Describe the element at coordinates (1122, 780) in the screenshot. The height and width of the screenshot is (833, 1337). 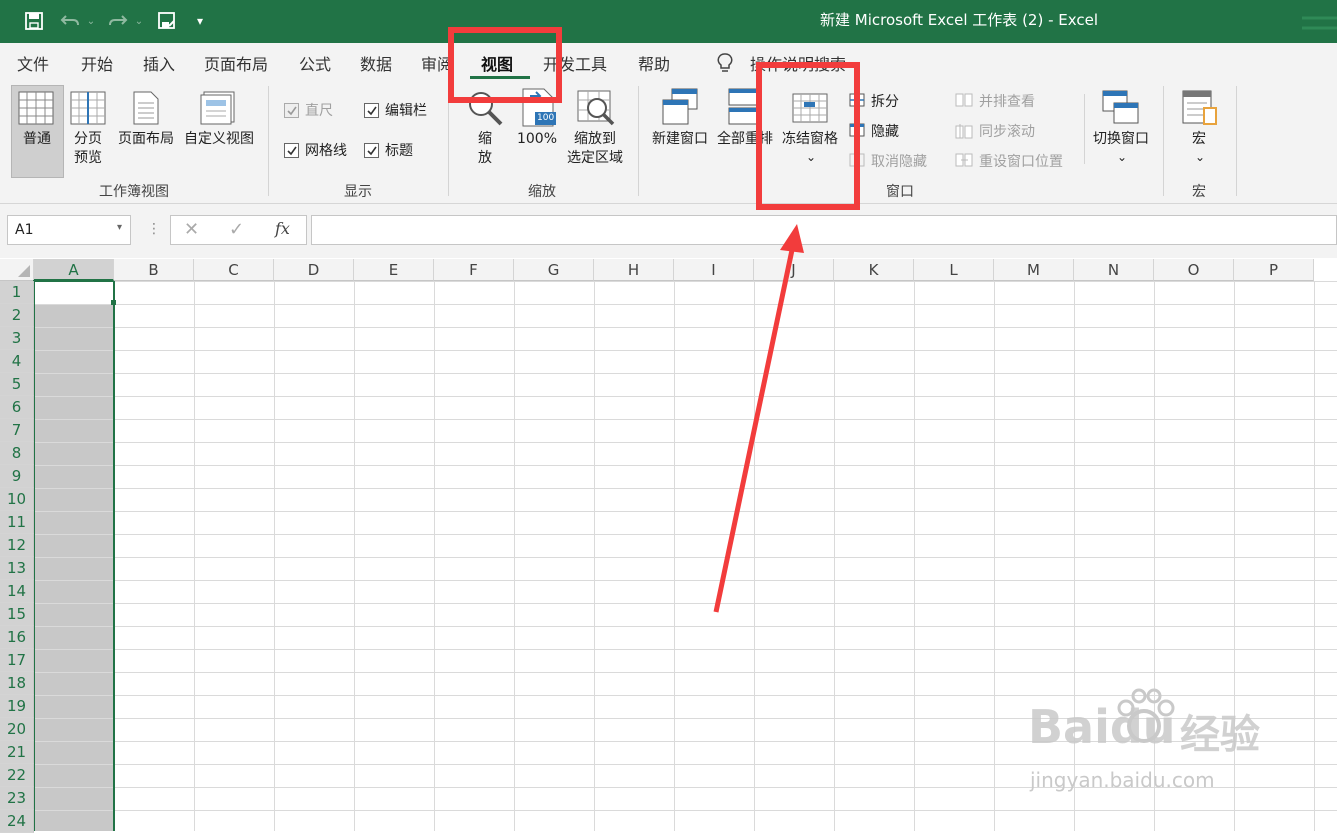
I see `watermark-url: jingyan.baidu.com` at that location.